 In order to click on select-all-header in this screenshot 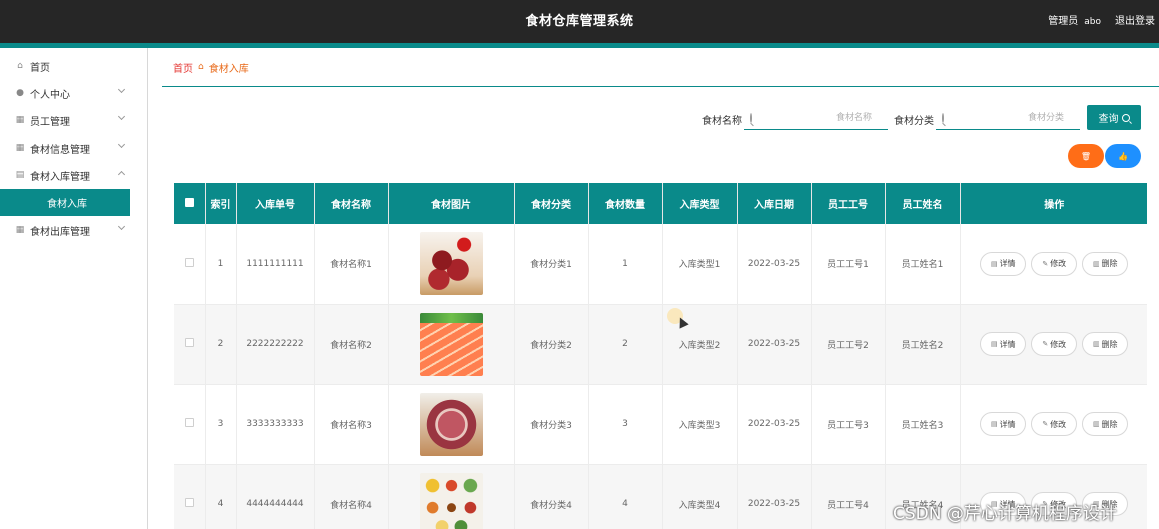, I will do `click(190, 203)`.